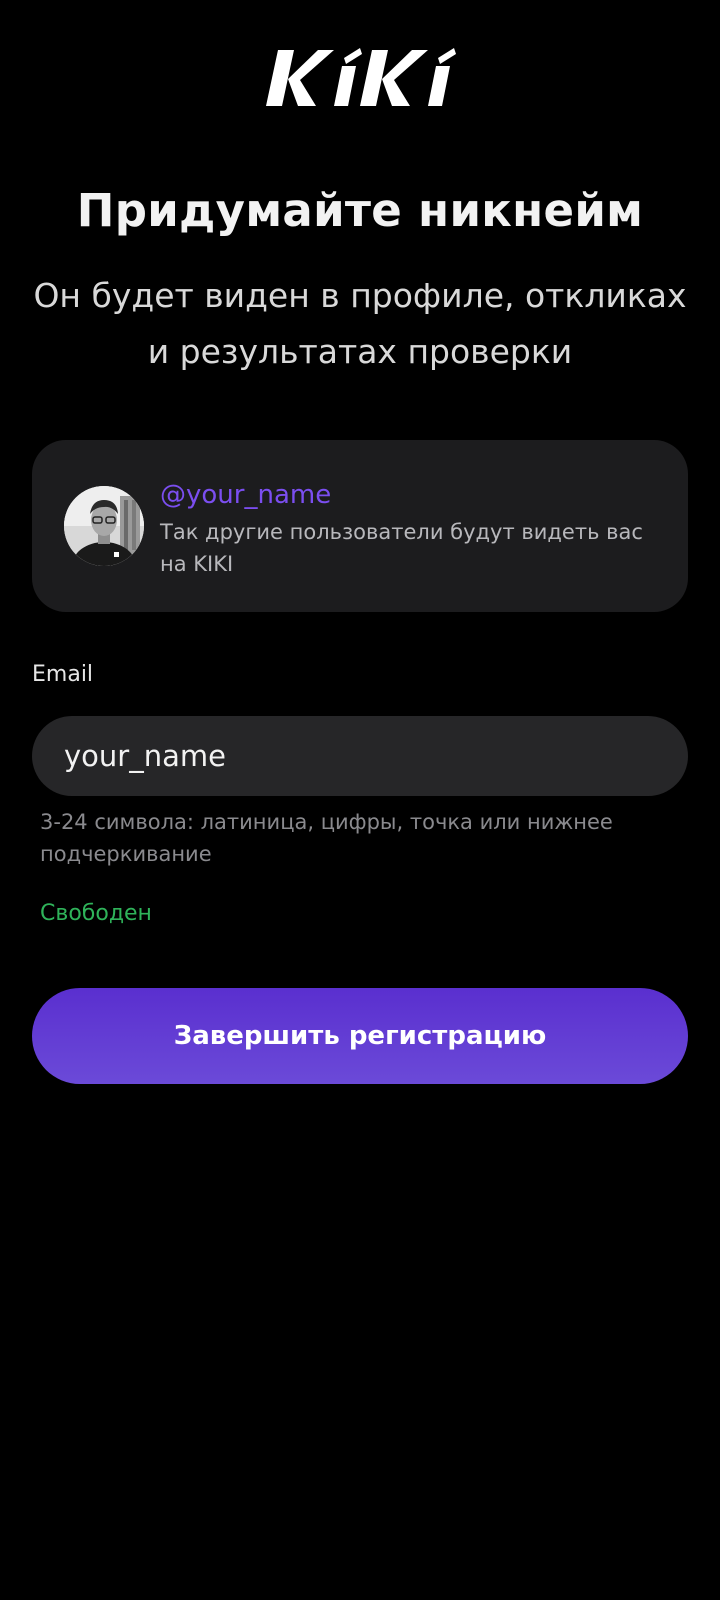 The image size is (720, 1600). I want to click on page-title: Придумайте никнейм, so click(360, 210).